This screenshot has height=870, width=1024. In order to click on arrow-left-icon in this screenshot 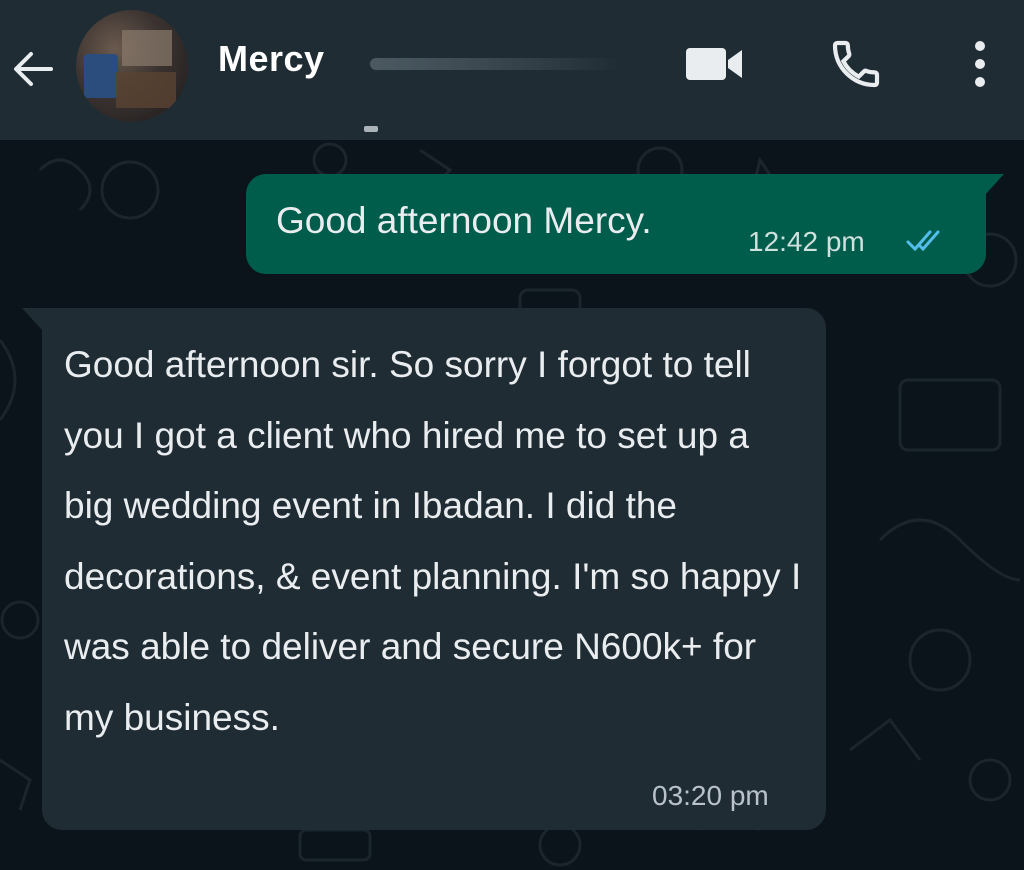, I will do `click(33, 69)`.